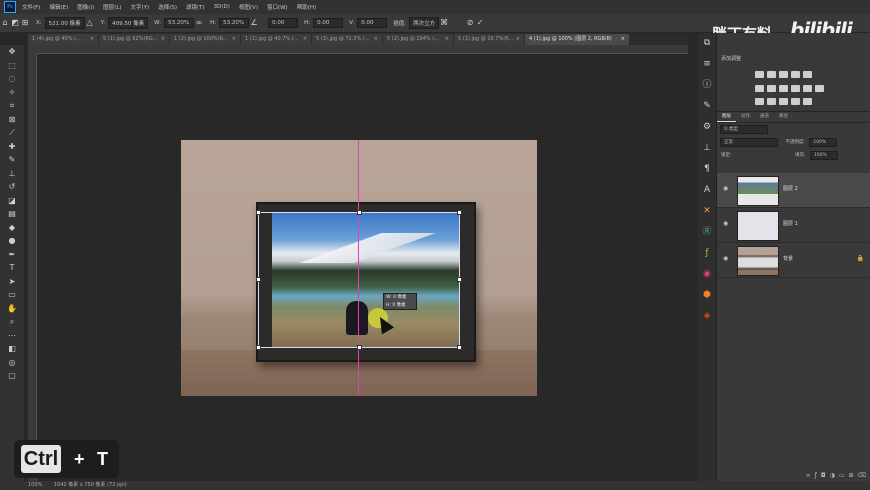 This screenshot has height=490, width=870. Describe the element at coordinates (418, 39) in the screenshot. I see `doc-tab: 5 (2).jpg @ 194% (... ×` at that location.